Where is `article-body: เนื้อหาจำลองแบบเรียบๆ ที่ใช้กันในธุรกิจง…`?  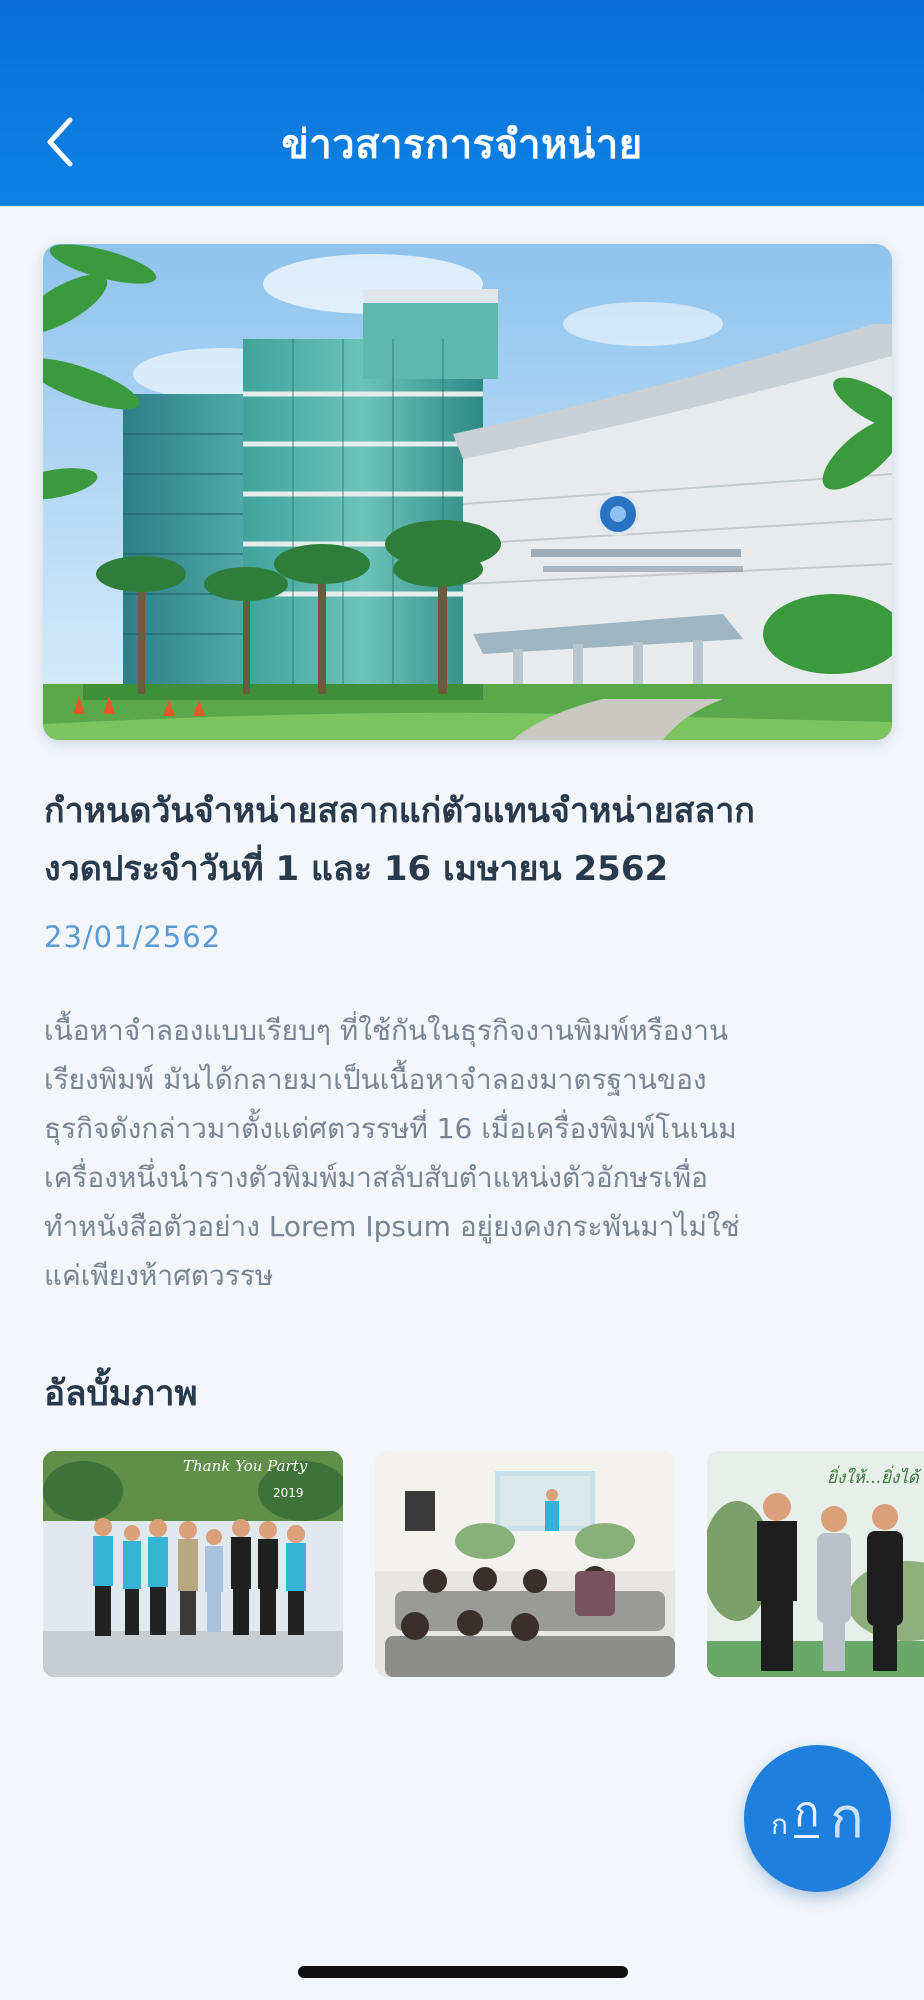
article-body: เนื้อหาจำลองแบบเรียบๆ ที่ใช้กันในธุรกิจง… is located at coordinates (469, 1153).